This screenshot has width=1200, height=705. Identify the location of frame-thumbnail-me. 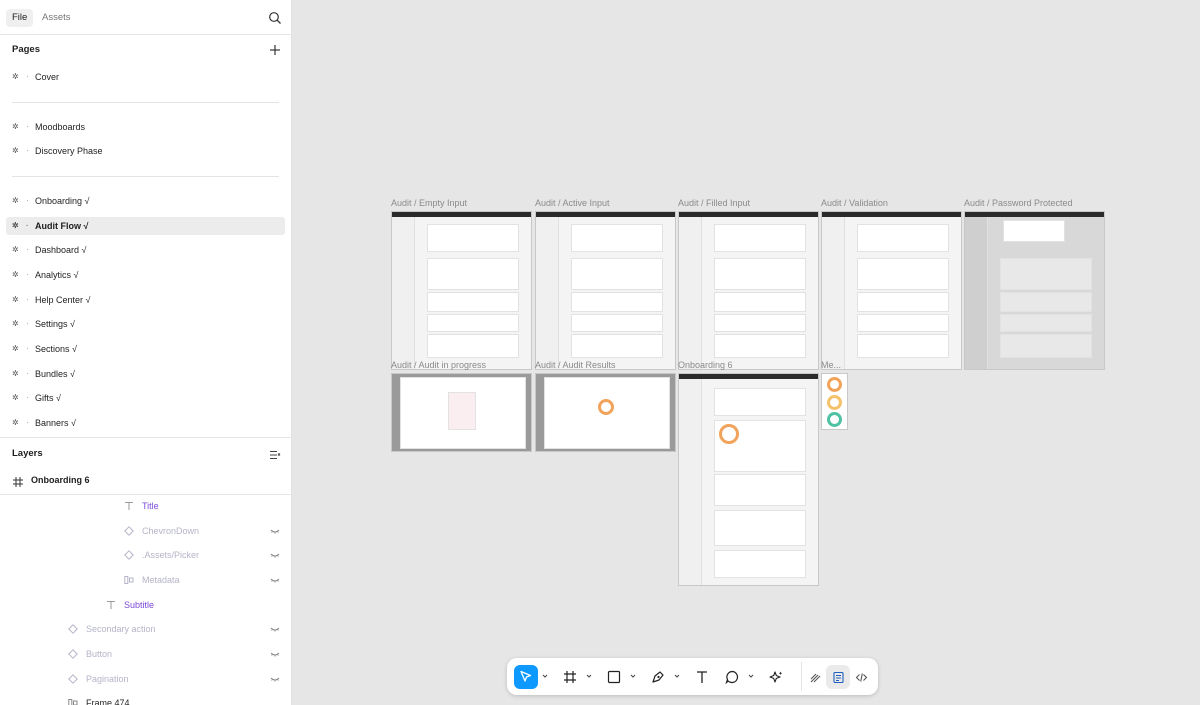
(834, 401).